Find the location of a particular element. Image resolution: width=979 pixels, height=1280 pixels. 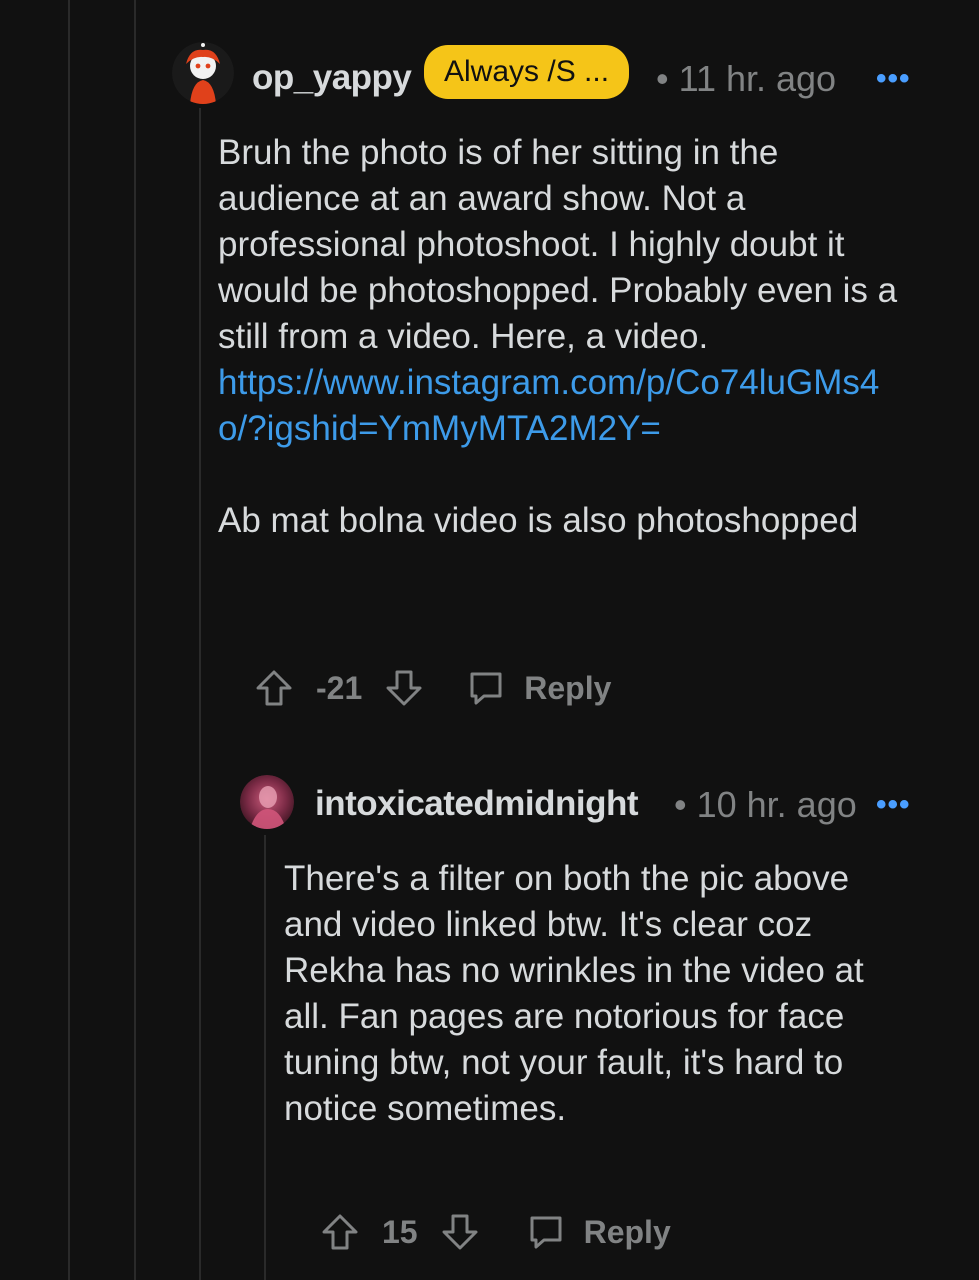

user-photo-icon is located at coordinates (267, 802).